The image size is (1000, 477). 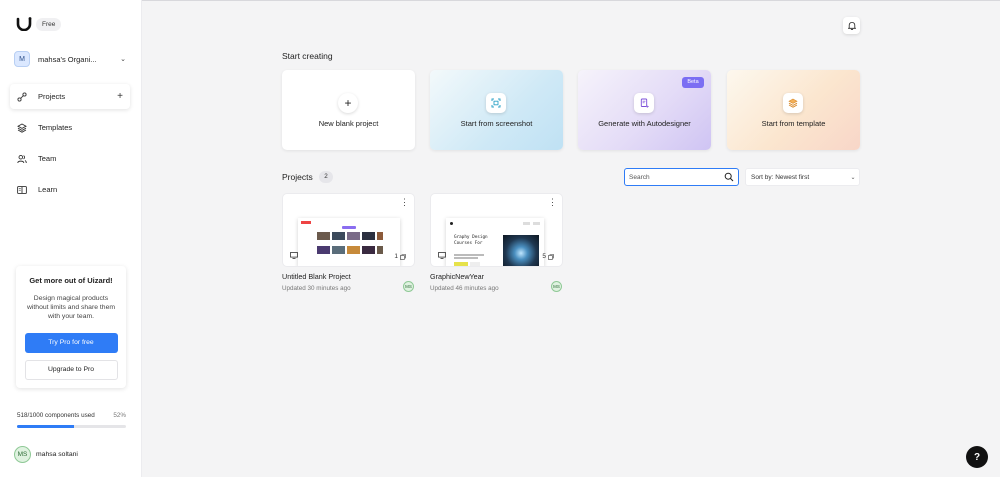 I want to click on sidebar-item-label: Projects, so click(x=52, y=96).